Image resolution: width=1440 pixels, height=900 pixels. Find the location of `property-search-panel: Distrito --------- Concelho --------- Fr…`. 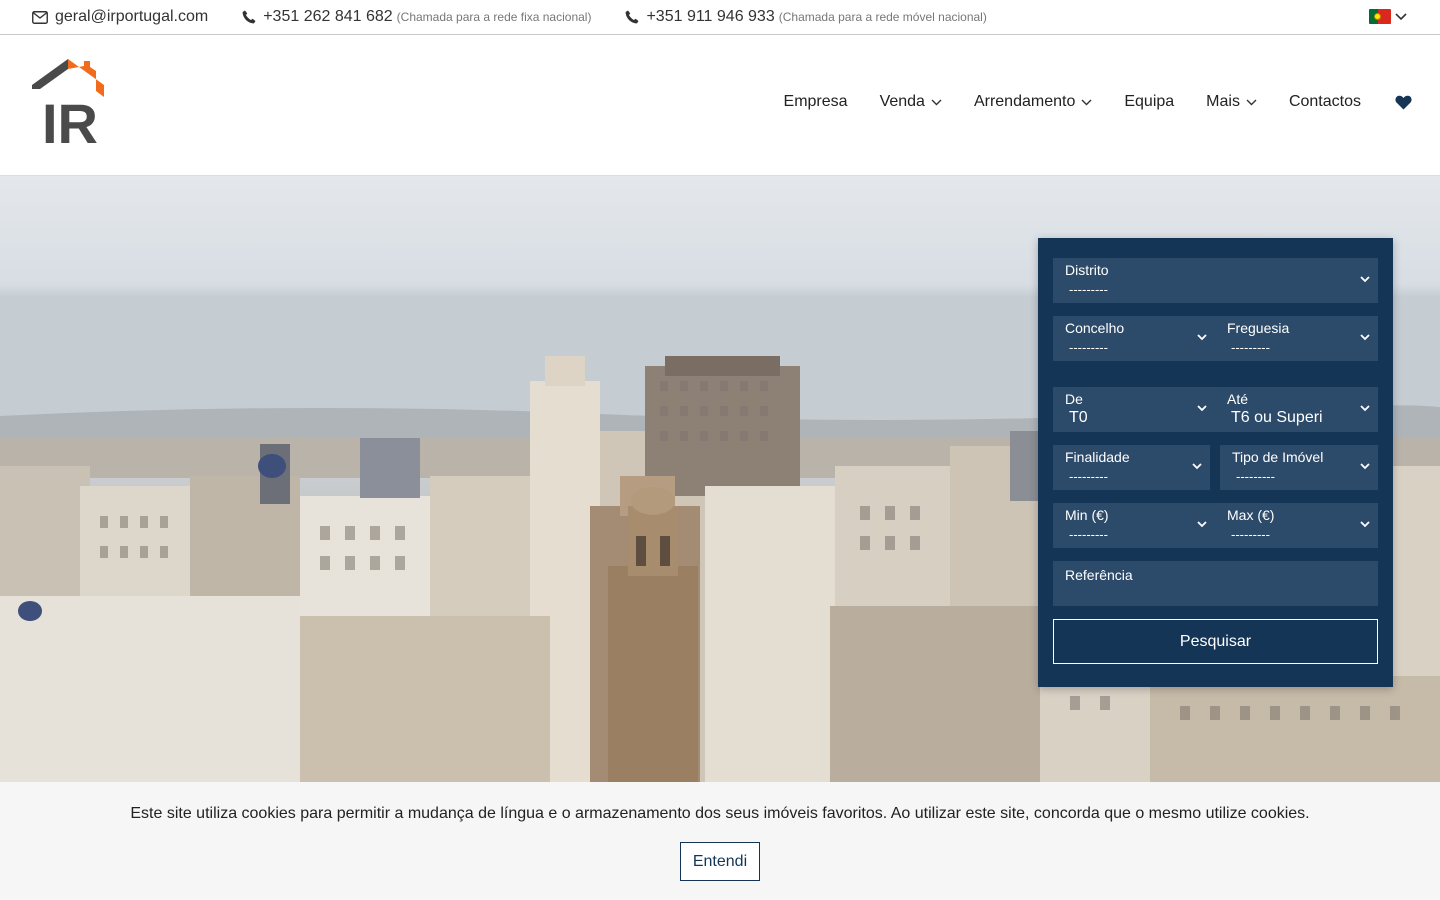

property-search-panel: Distrito --------- Concelho --------- Fr… is located at coordinates (1215, 462).